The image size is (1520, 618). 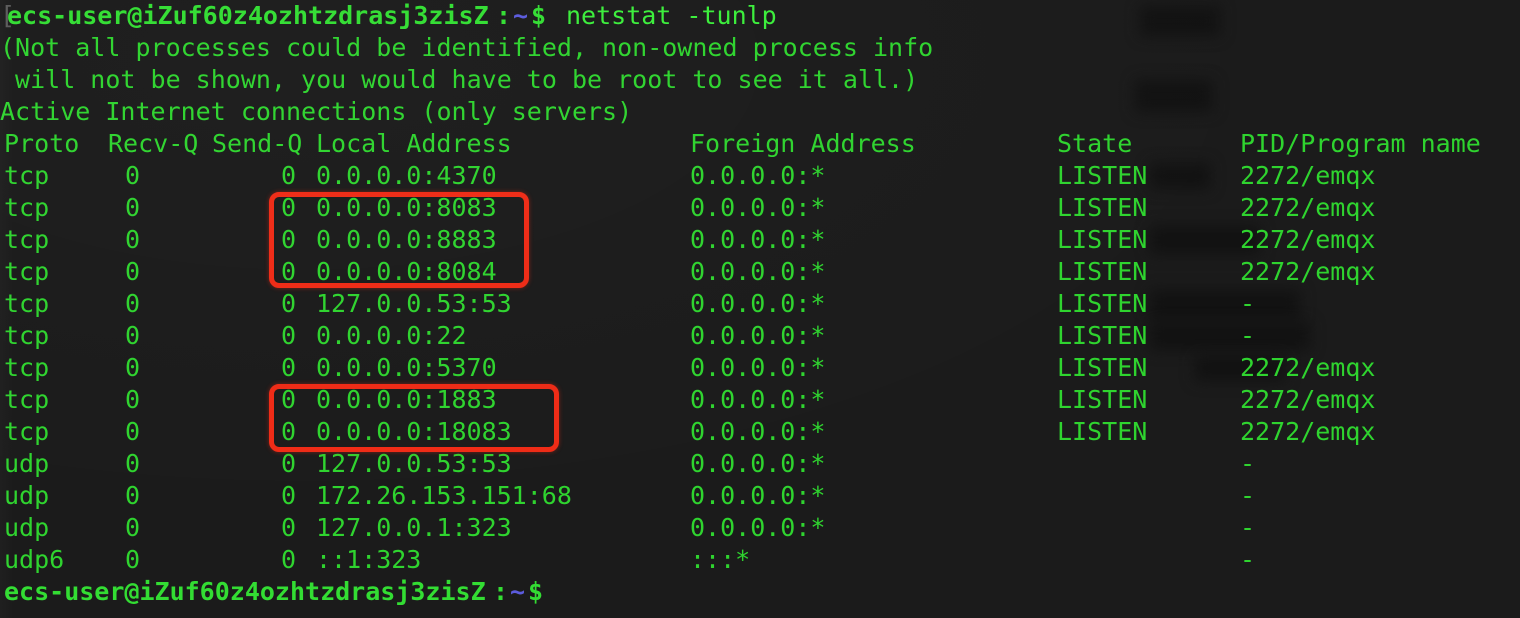 I want to click on table-row: udp 0 0 172.26.153.151:68 0.0.0.0:* -, so click(x=760, y=496).